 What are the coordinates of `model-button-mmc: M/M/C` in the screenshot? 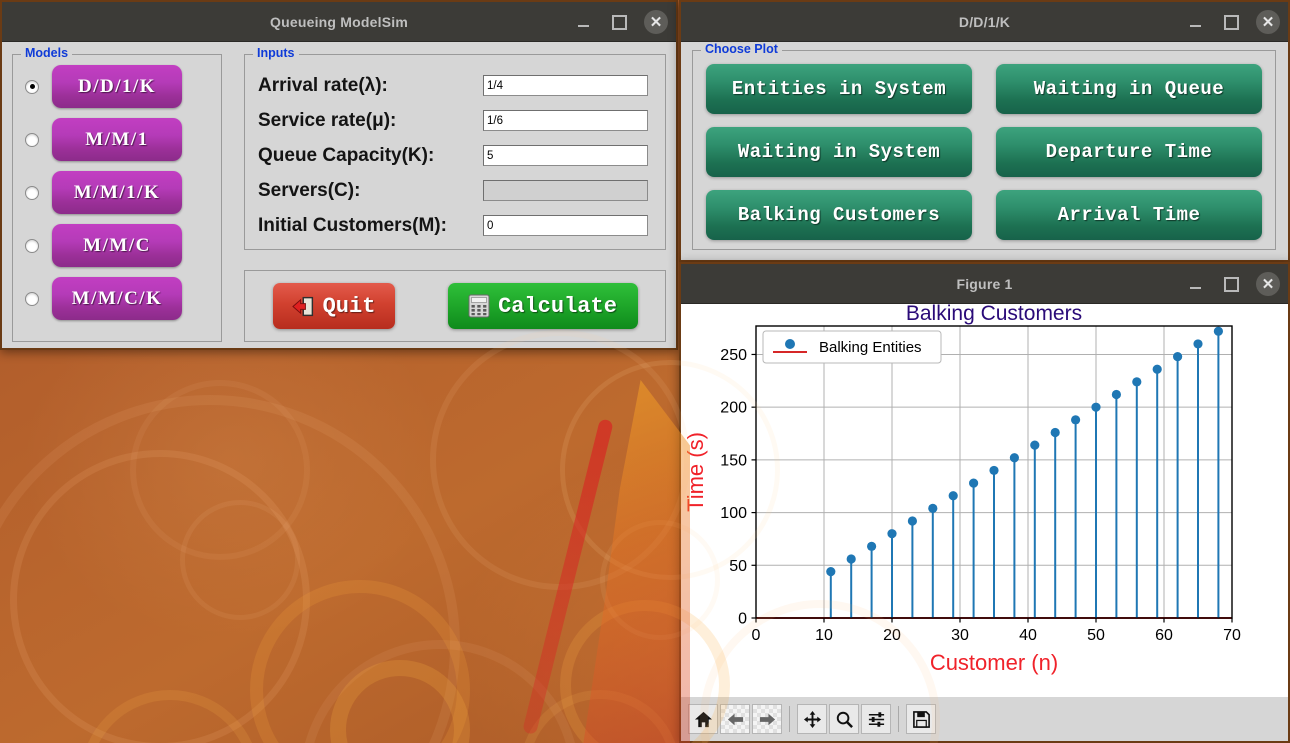 It's located at (117, 245).